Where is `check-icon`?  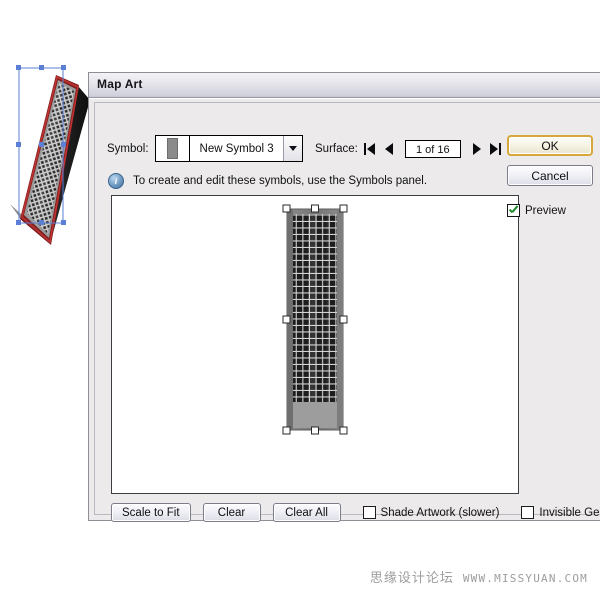 check-icon is located at coordinates (513, 210).